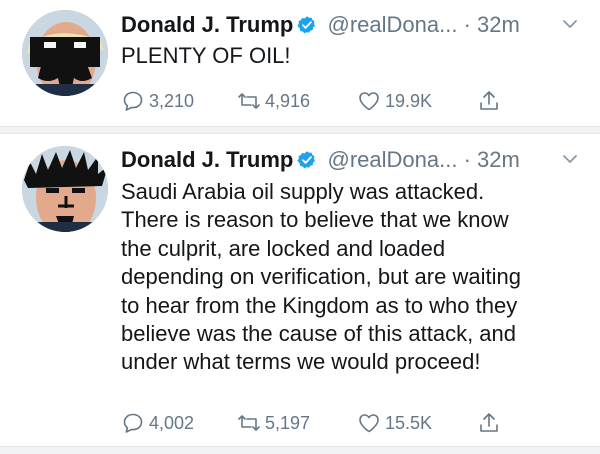  I want to click on retweet-count: 5,197, so click(288, 422).